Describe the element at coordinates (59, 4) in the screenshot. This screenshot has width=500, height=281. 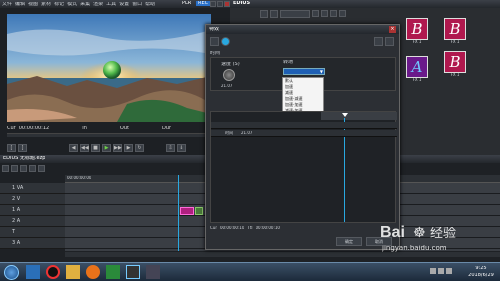
I see `menu-item: 标记` at that location.